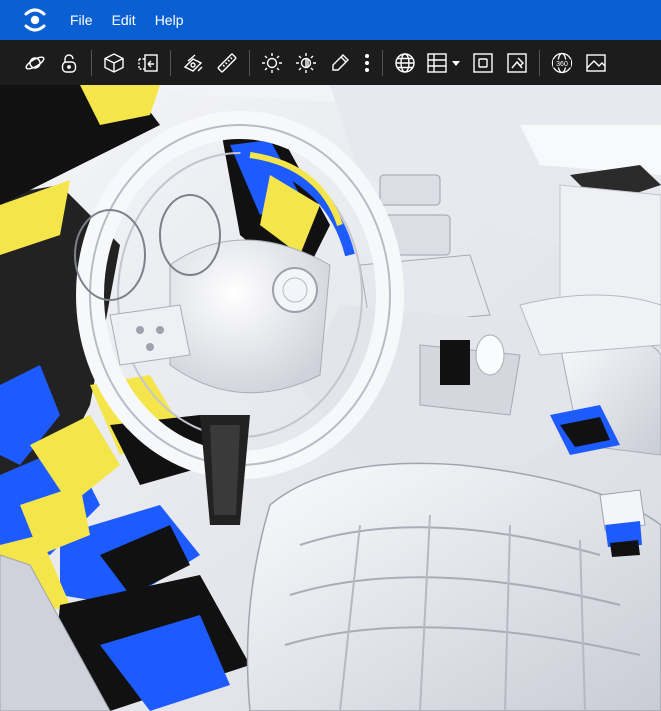  What do you see at coordinates (35, 20) in the screenshot?
I see `eye-logo-icon` at bounding box center [35, 20].